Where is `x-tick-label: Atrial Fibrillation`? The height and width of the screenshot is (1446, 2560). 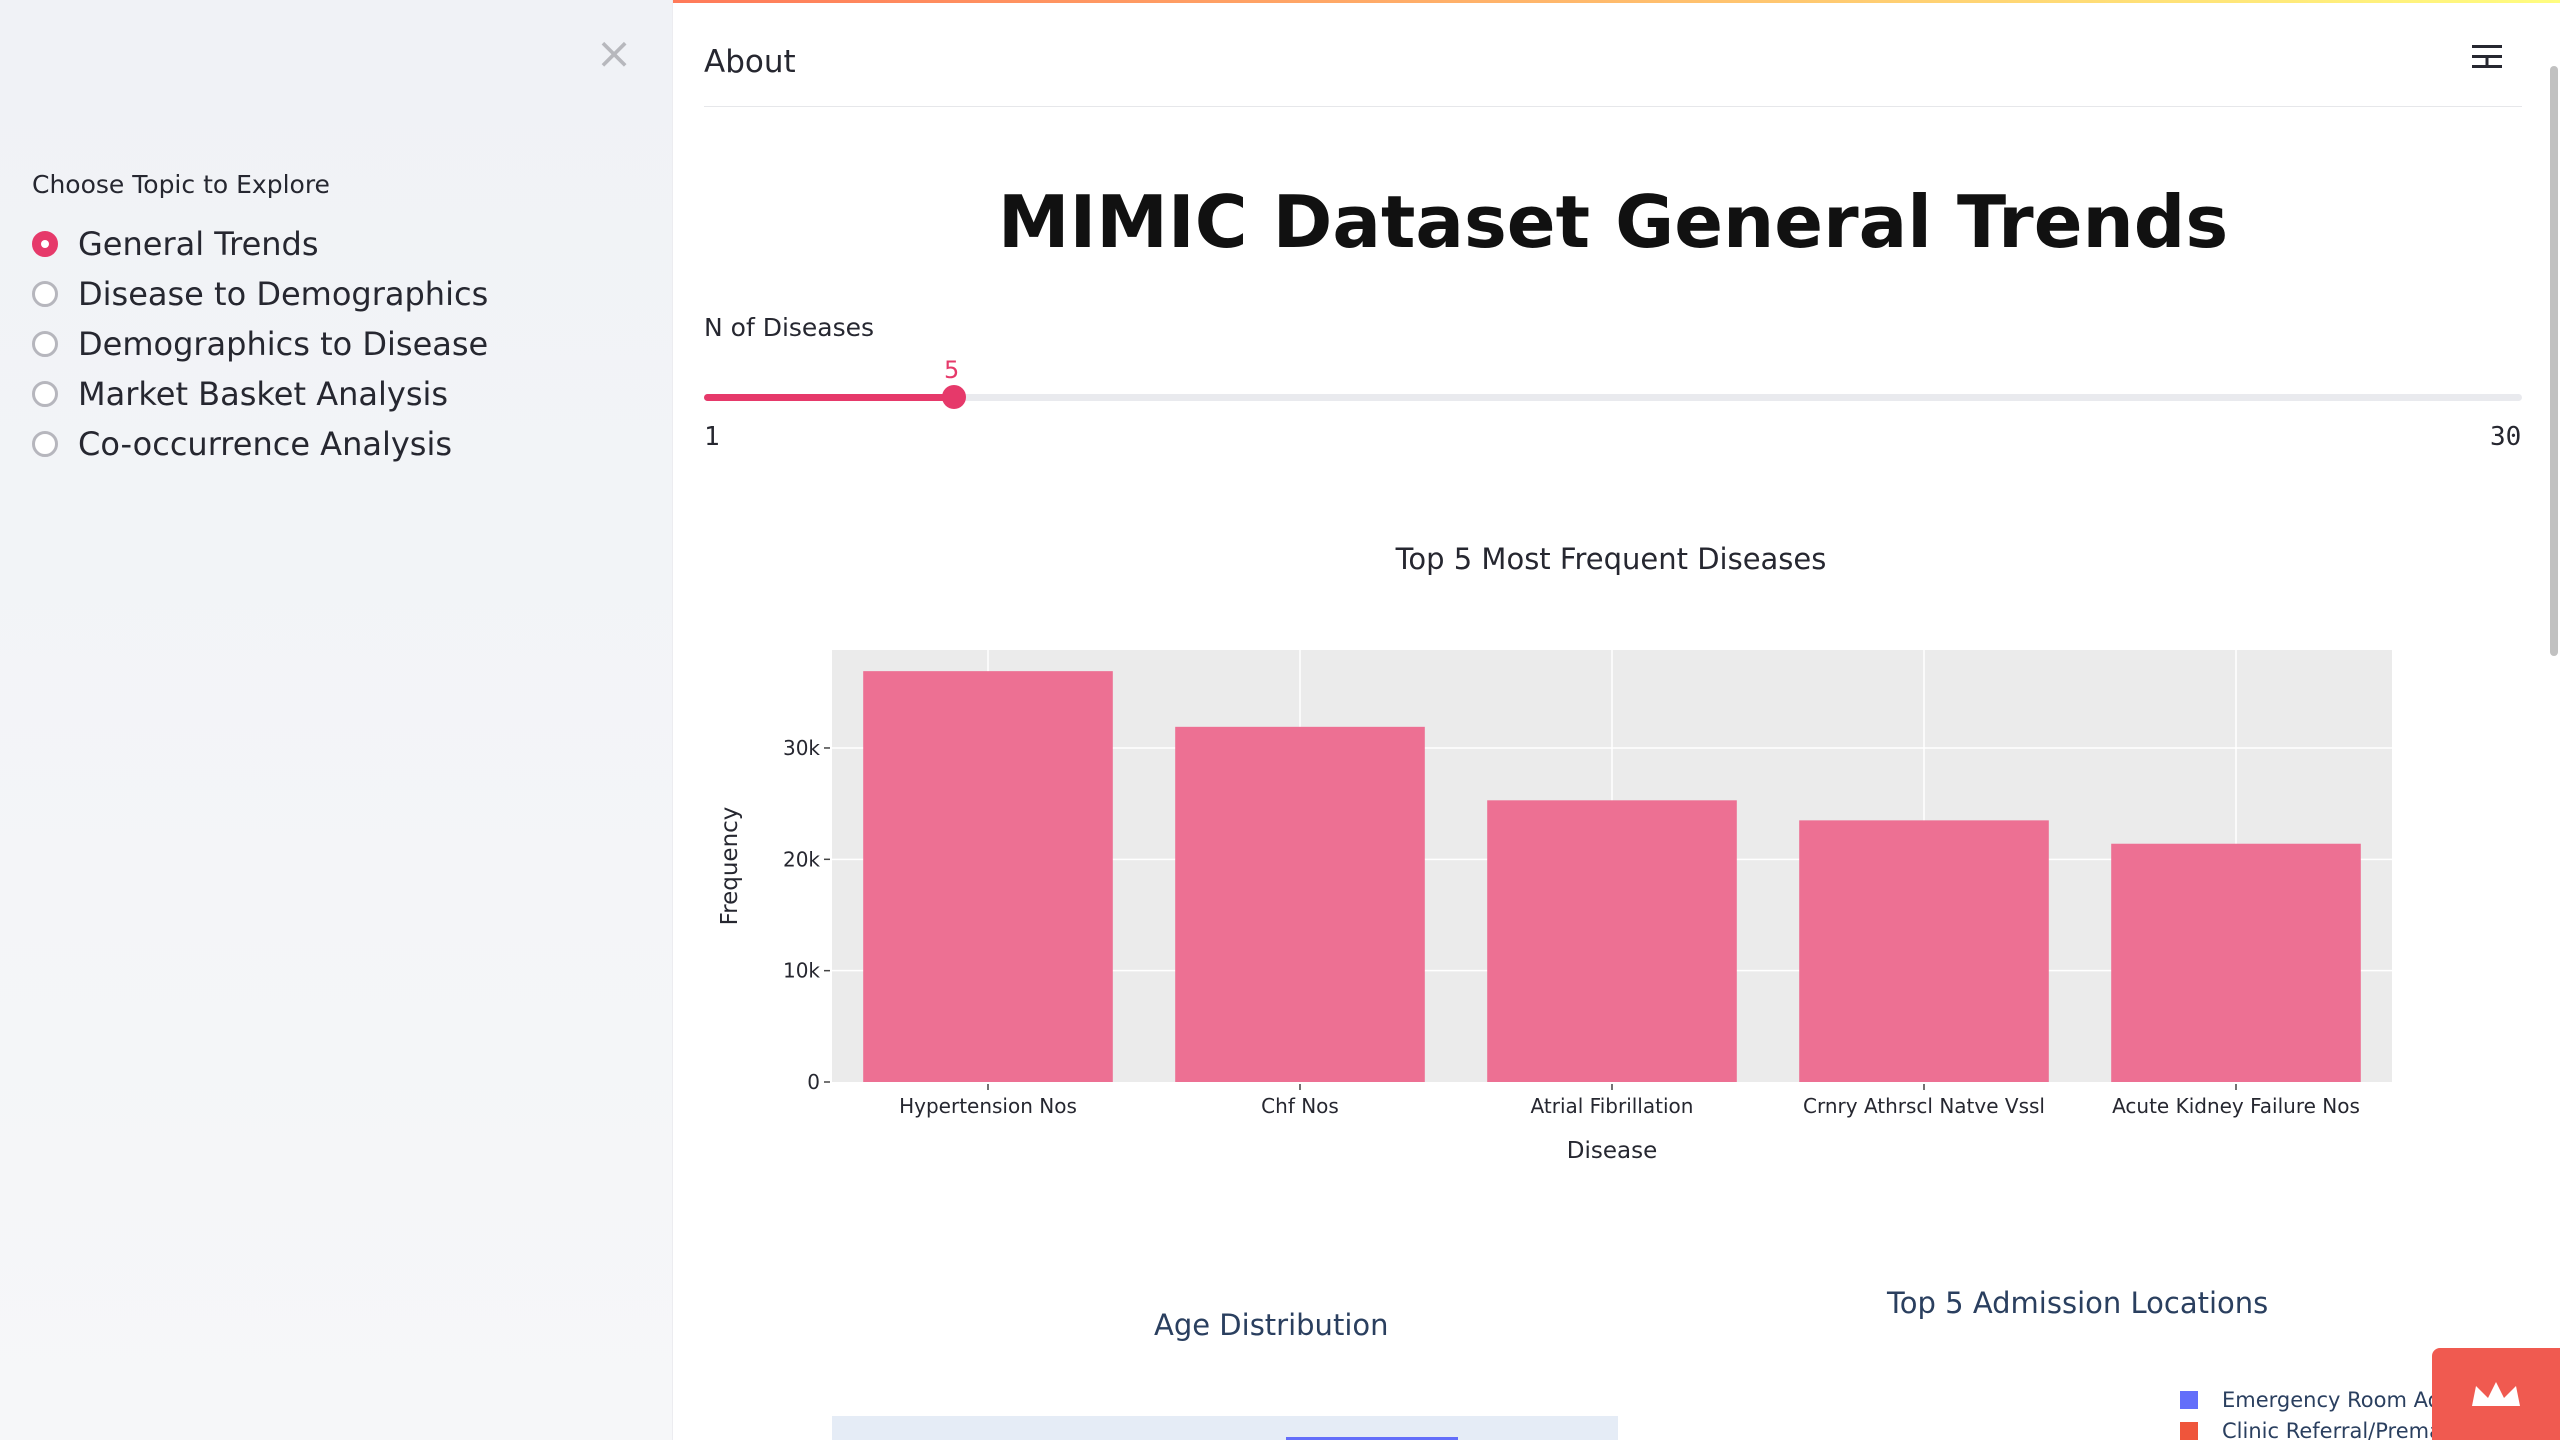
x-tick-label: Atrial Fibrillation is located at coordinates (1612, 1106).